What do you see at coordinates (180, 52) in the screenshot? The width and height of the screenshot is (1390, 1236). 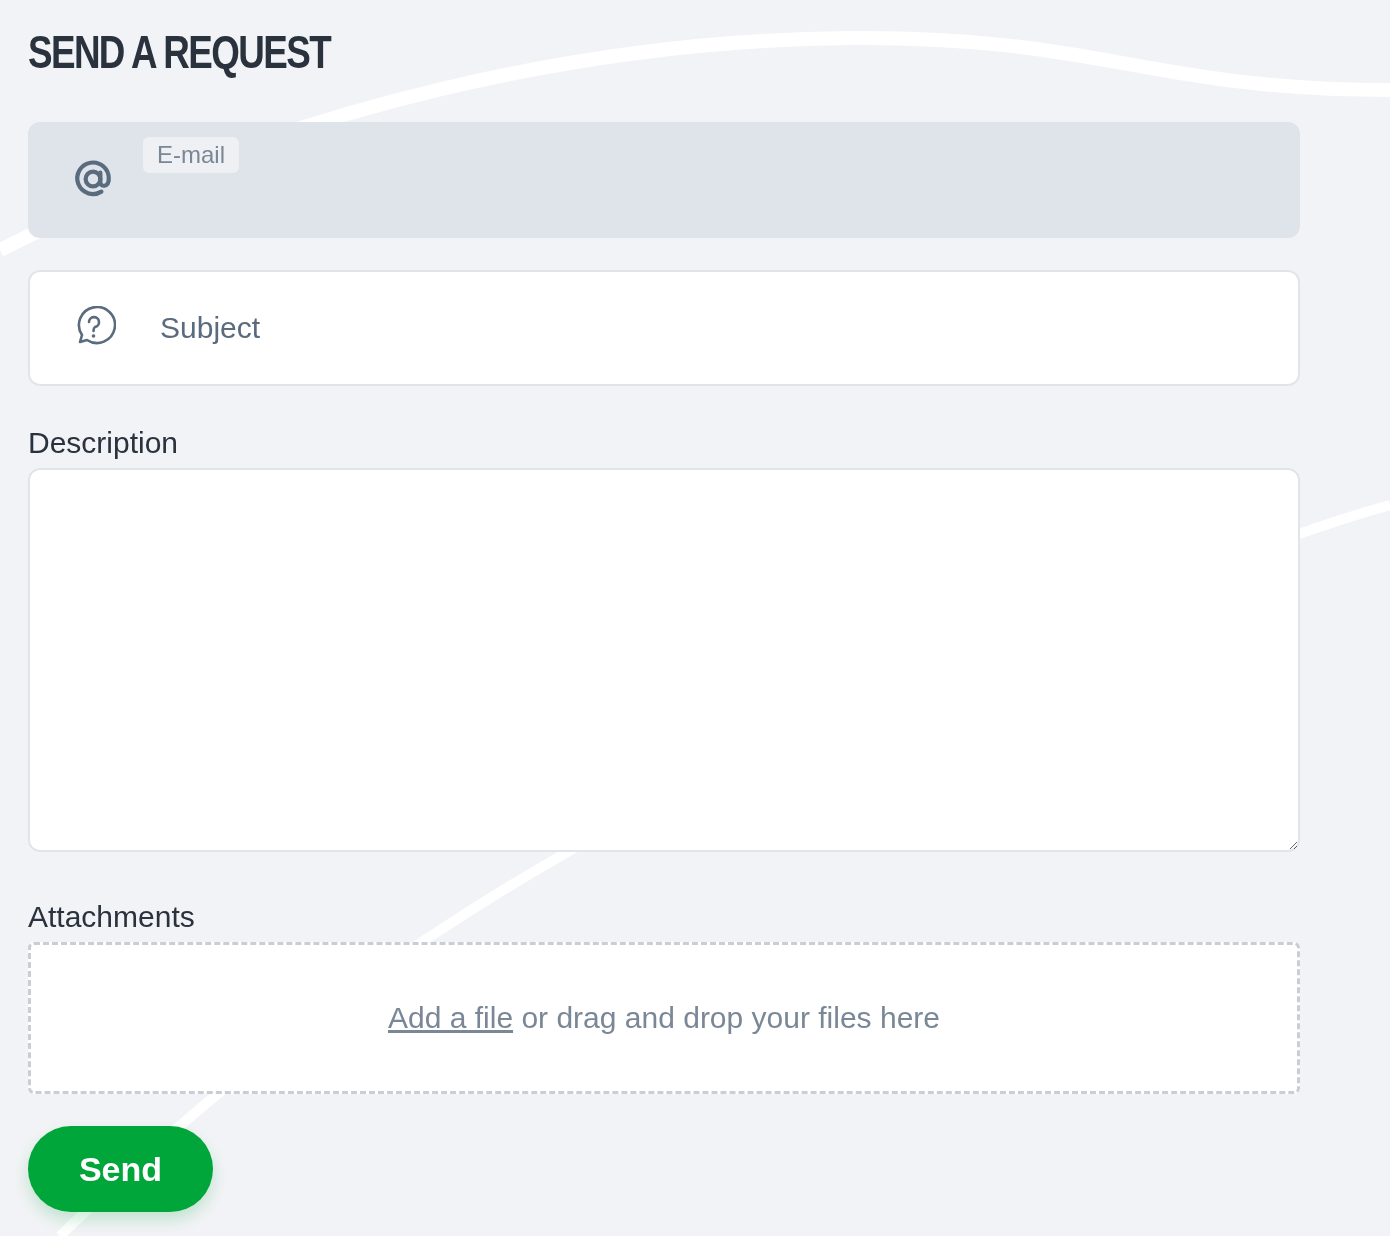 I see `page-title: SEND A REQUEST` at bounding box center [180, 52].